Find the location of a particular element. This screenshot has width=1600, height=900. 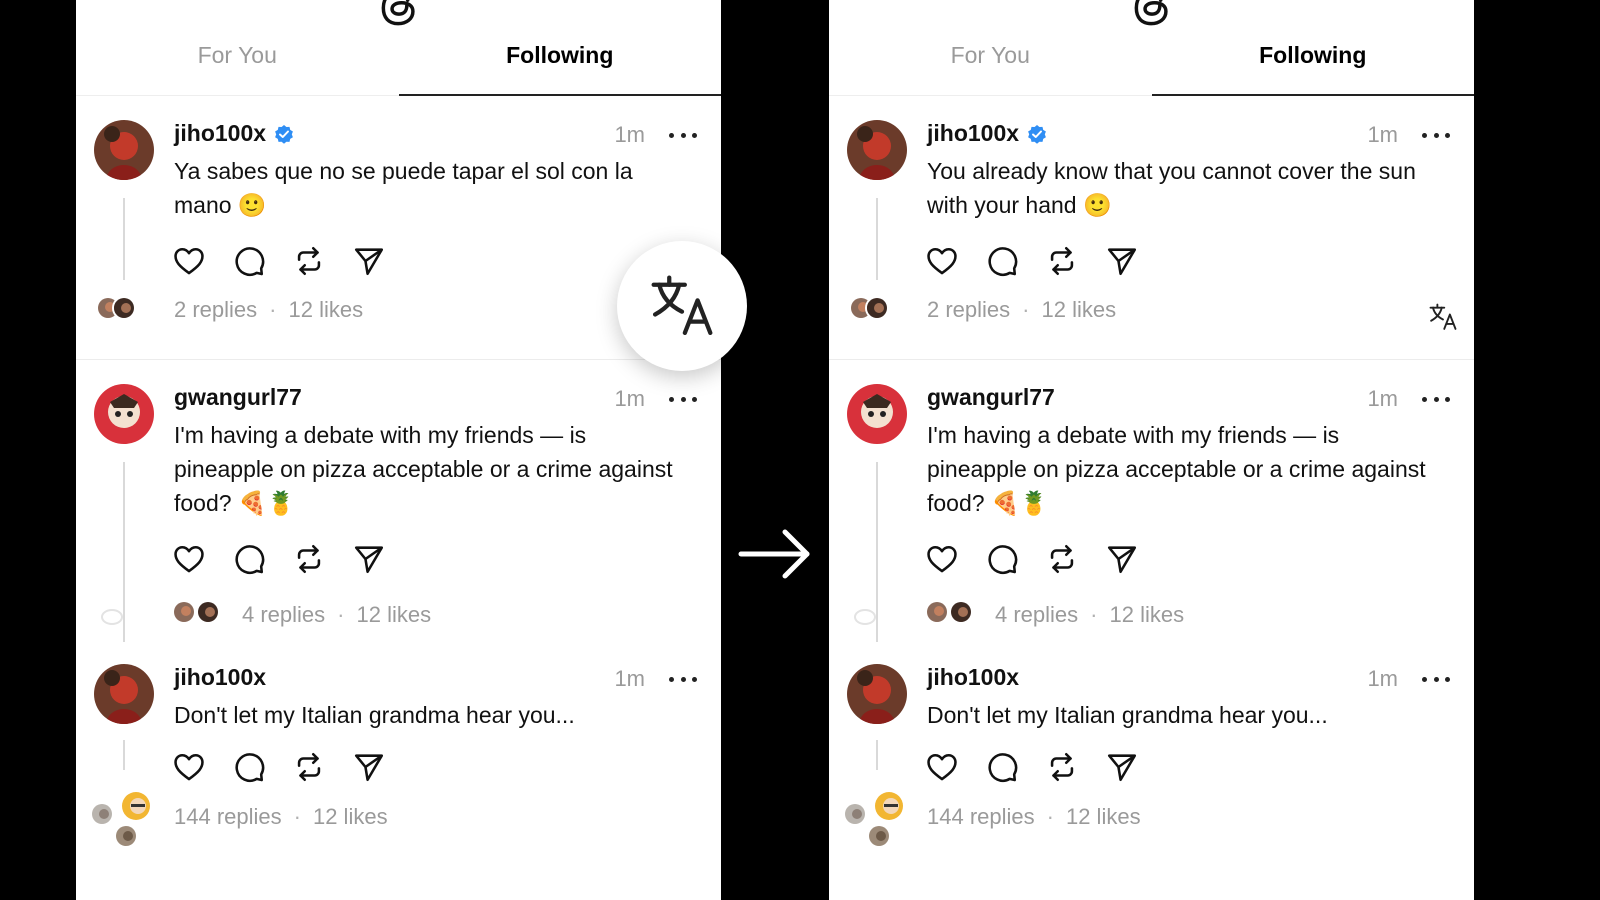

post-stats: 4 replies · 12 likes is located at coordinates (1089, 615).